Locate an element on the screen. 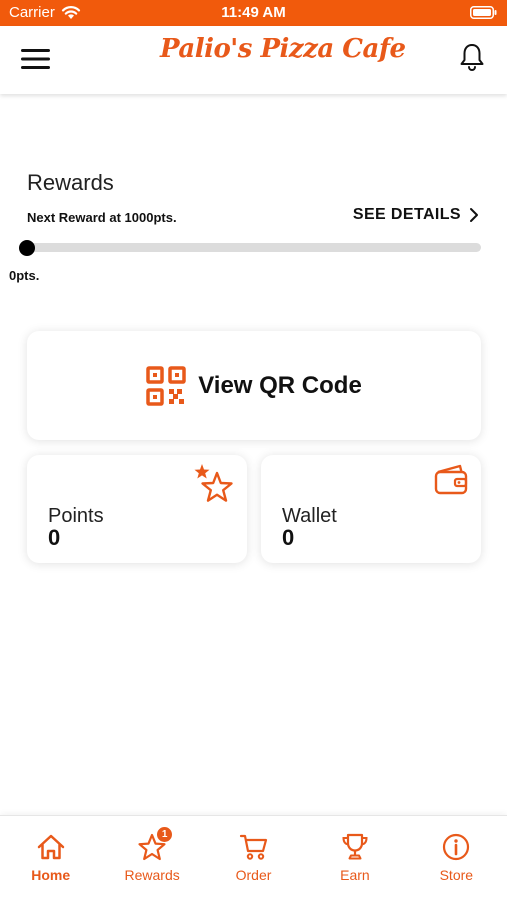  tab-order-label: Order is located at coordinates (253, 875).